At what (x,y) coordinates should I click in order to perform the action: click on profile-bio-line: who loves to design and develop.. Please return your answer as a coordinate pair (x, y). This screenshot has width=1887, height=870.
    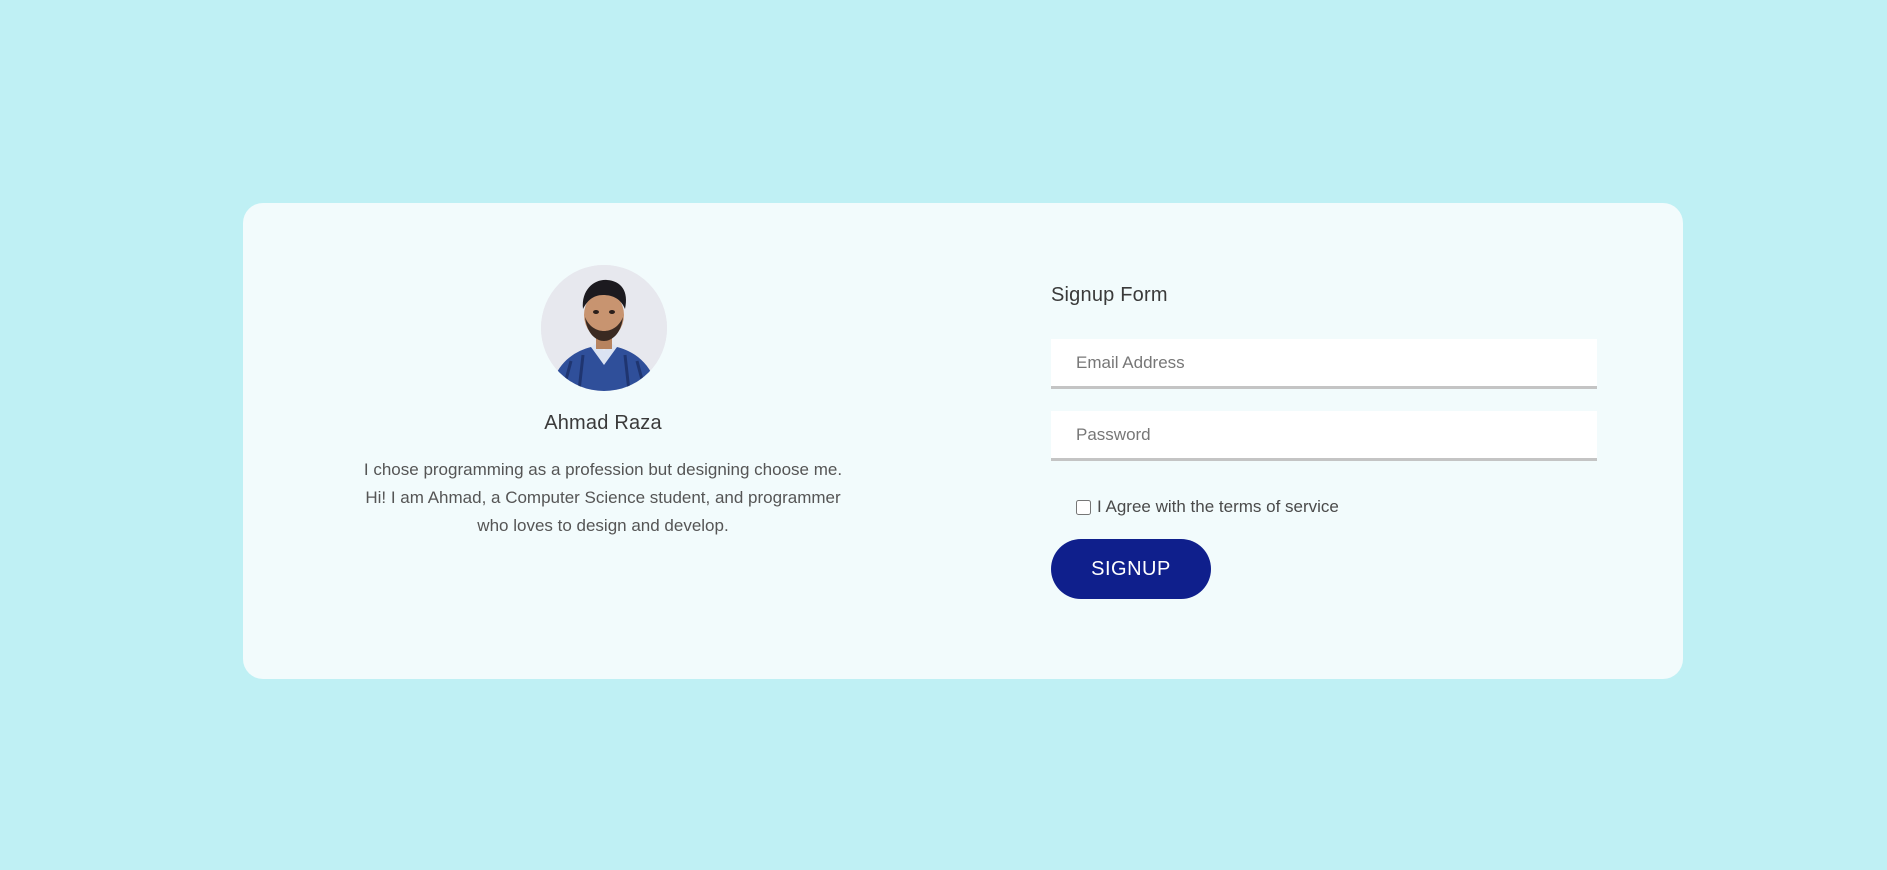
    Looking at the image, I should click on (603, 525).